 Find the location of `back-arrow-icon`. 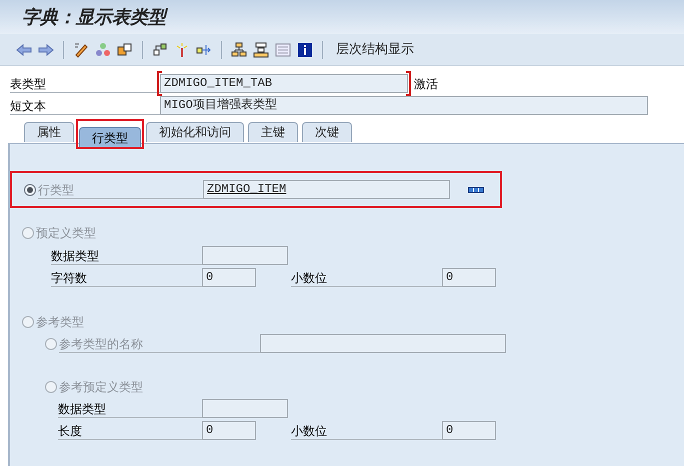

back-arrow-icon is located at coordinates (24, 50).